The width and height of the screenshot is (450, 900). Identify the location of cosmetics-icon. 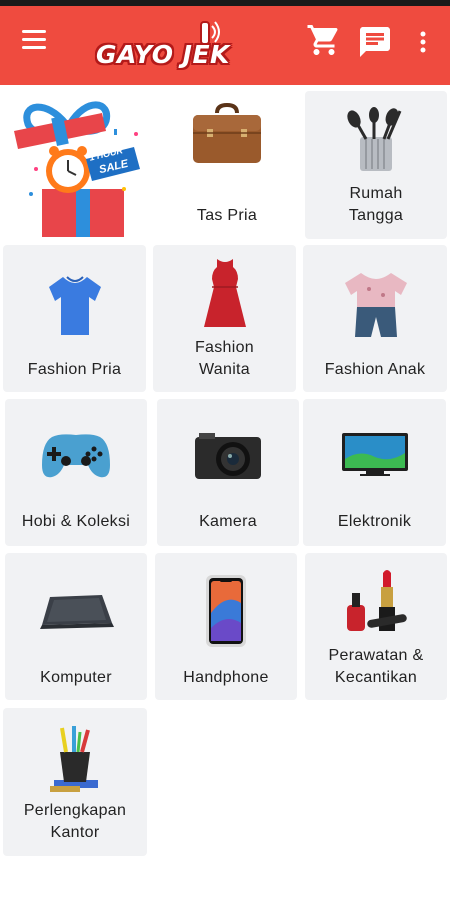
(377, 600).